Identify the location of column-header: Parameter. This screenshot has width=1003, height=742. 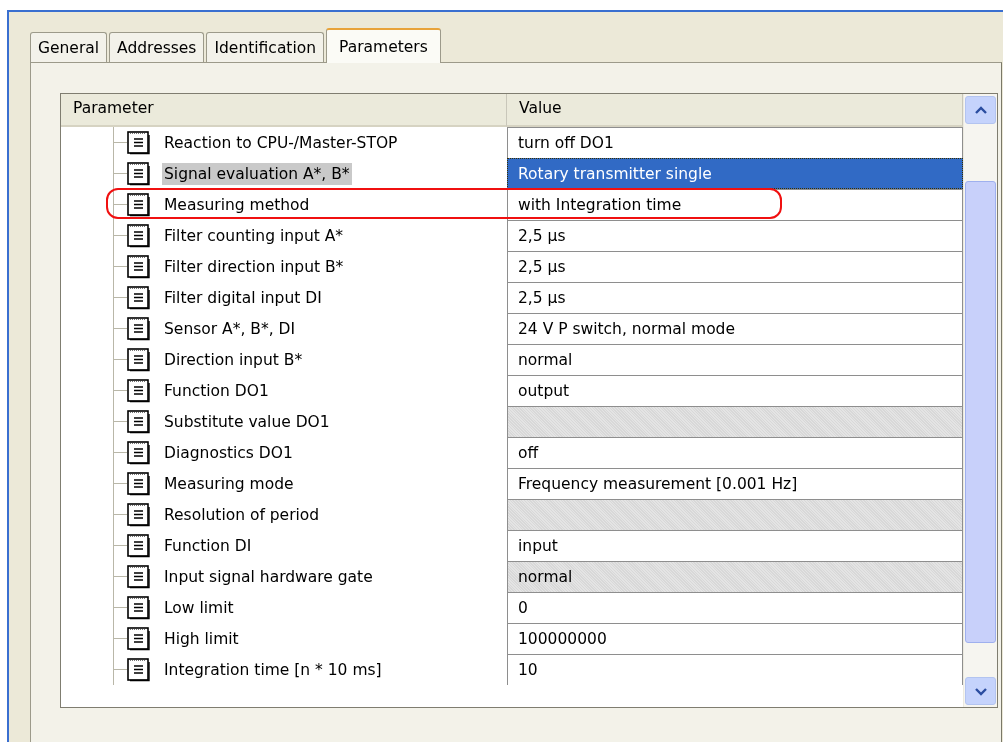
(284, 110).